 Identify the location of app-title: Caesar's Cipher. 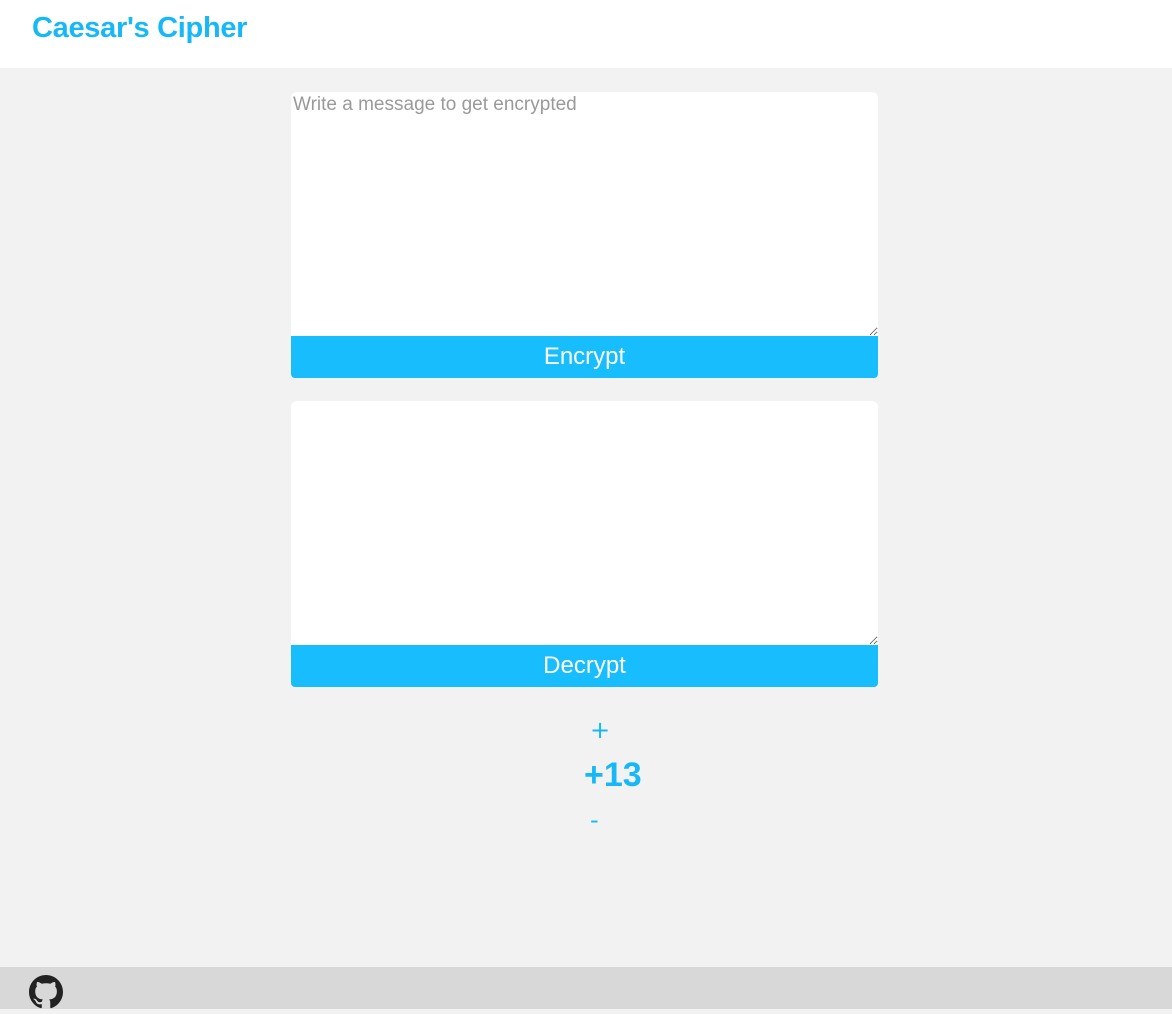
(140, 28).